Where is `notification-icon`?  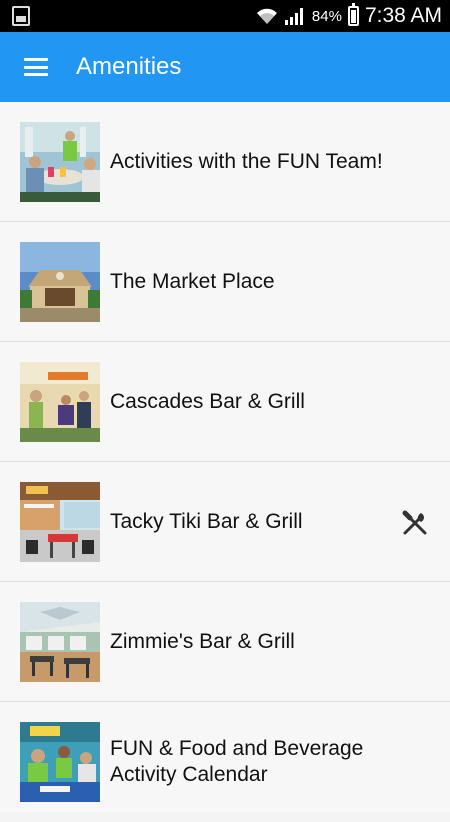
notification-icon is located at coordinates (21, 16).